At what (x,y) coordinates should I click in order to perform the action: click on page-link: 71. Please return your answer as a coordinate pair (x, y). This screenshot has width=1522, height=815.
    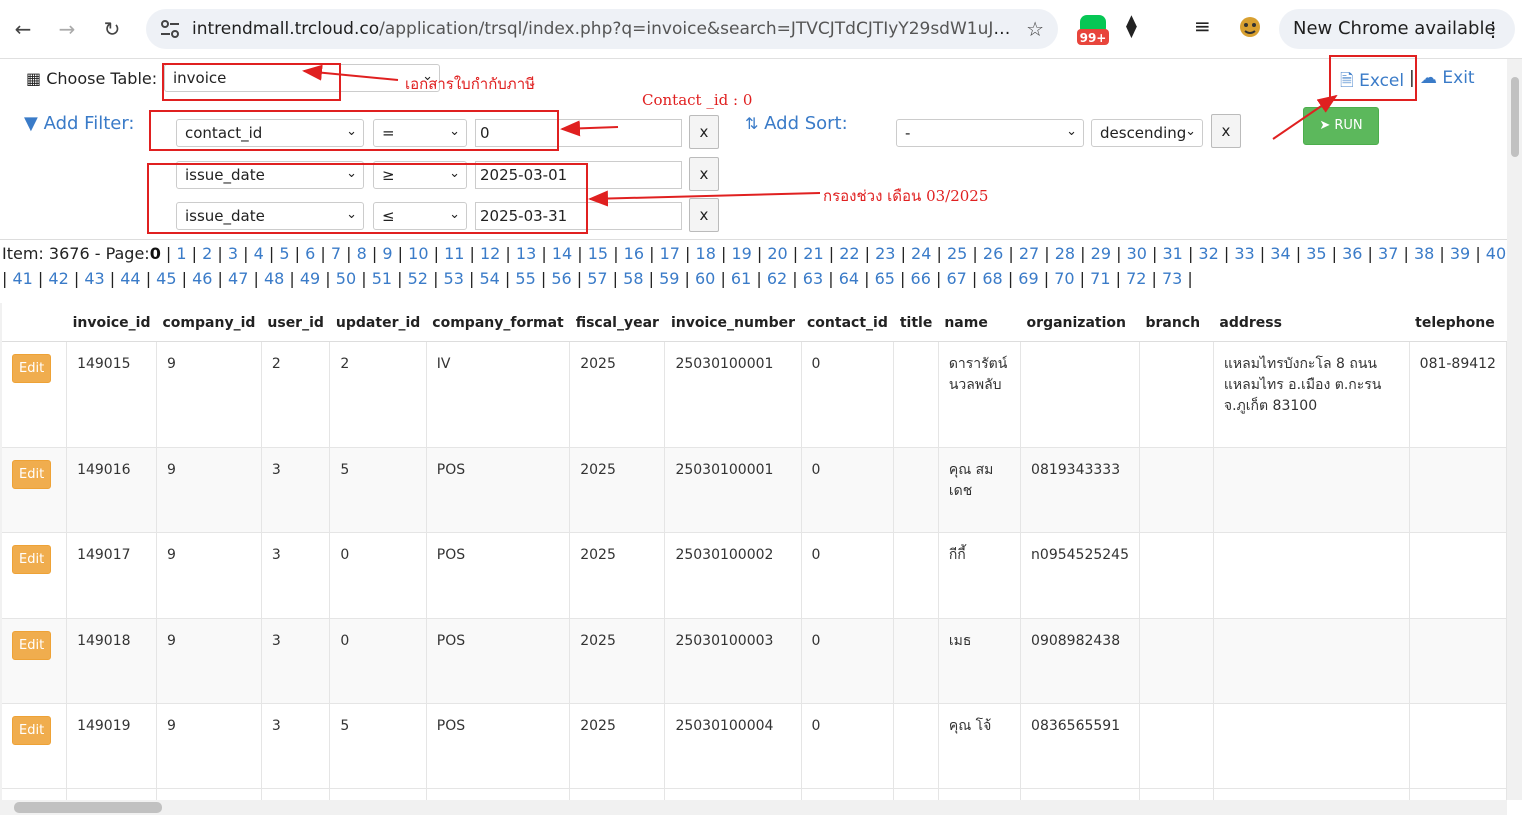
    Looking at the image, I should click on (1100, 278).